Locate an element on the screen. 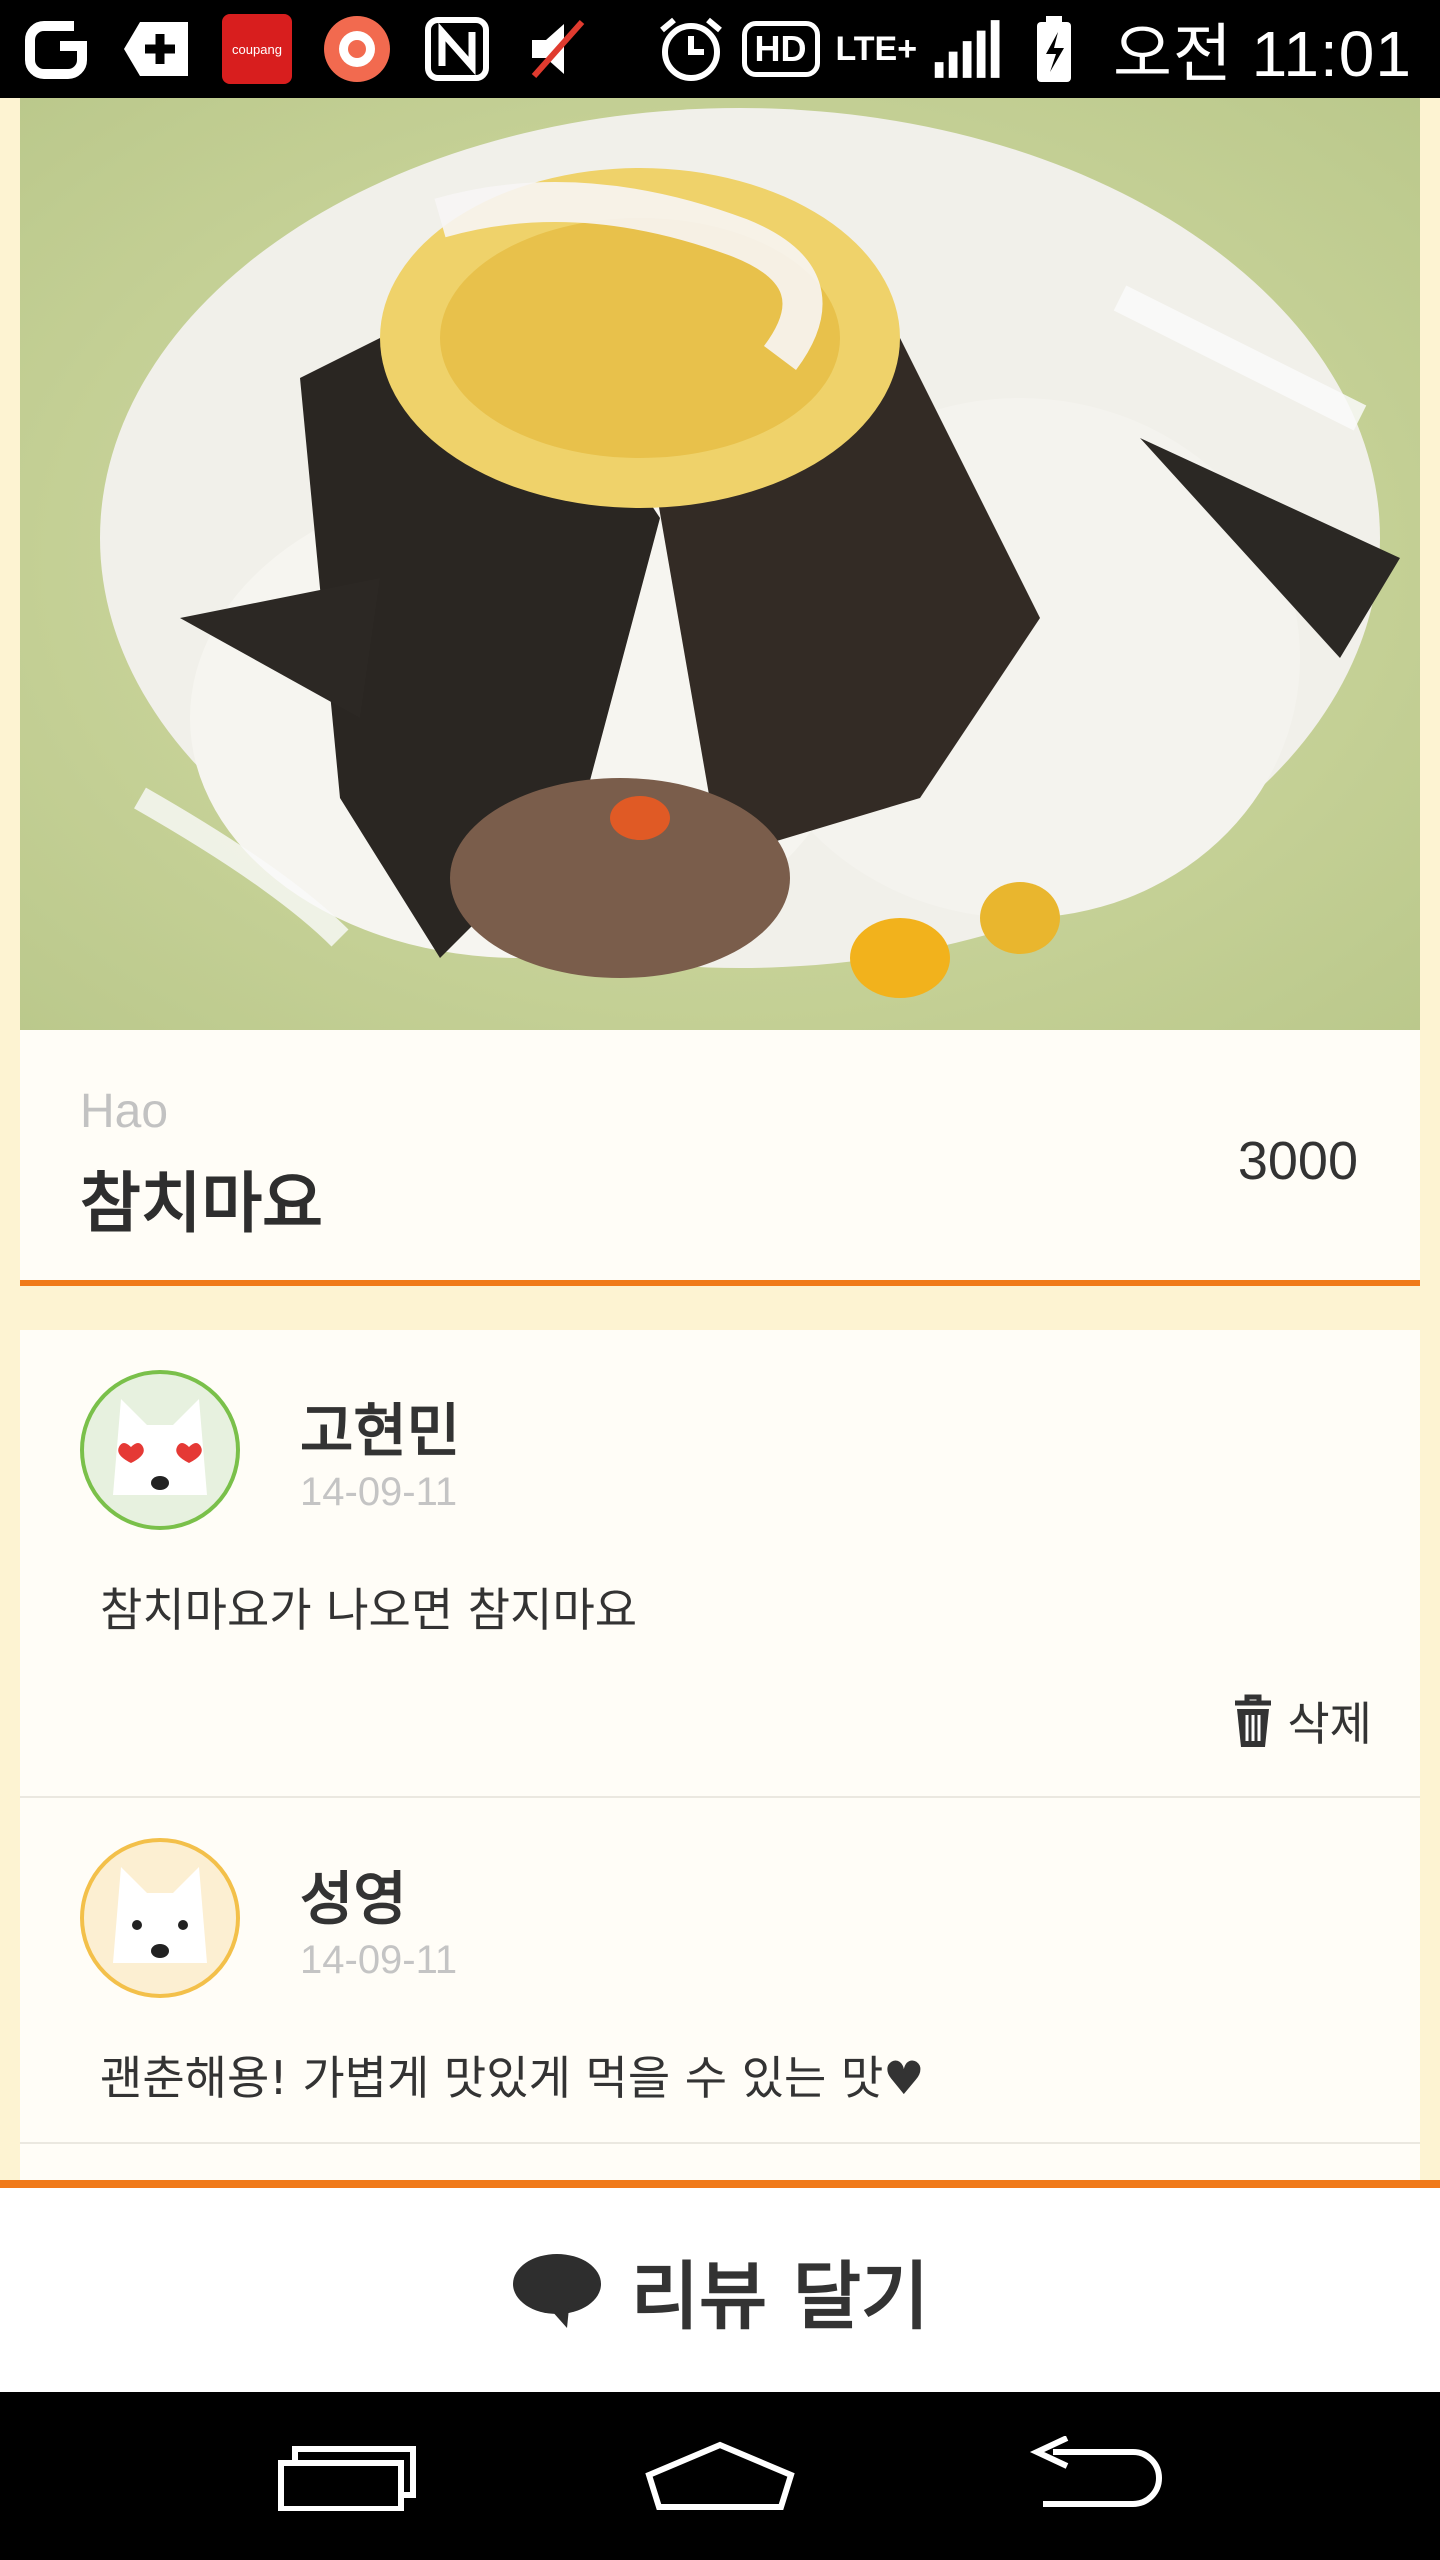  status-bar-system: HD LTE+ 오전 11:01 is located at coordinates (1034, 49).